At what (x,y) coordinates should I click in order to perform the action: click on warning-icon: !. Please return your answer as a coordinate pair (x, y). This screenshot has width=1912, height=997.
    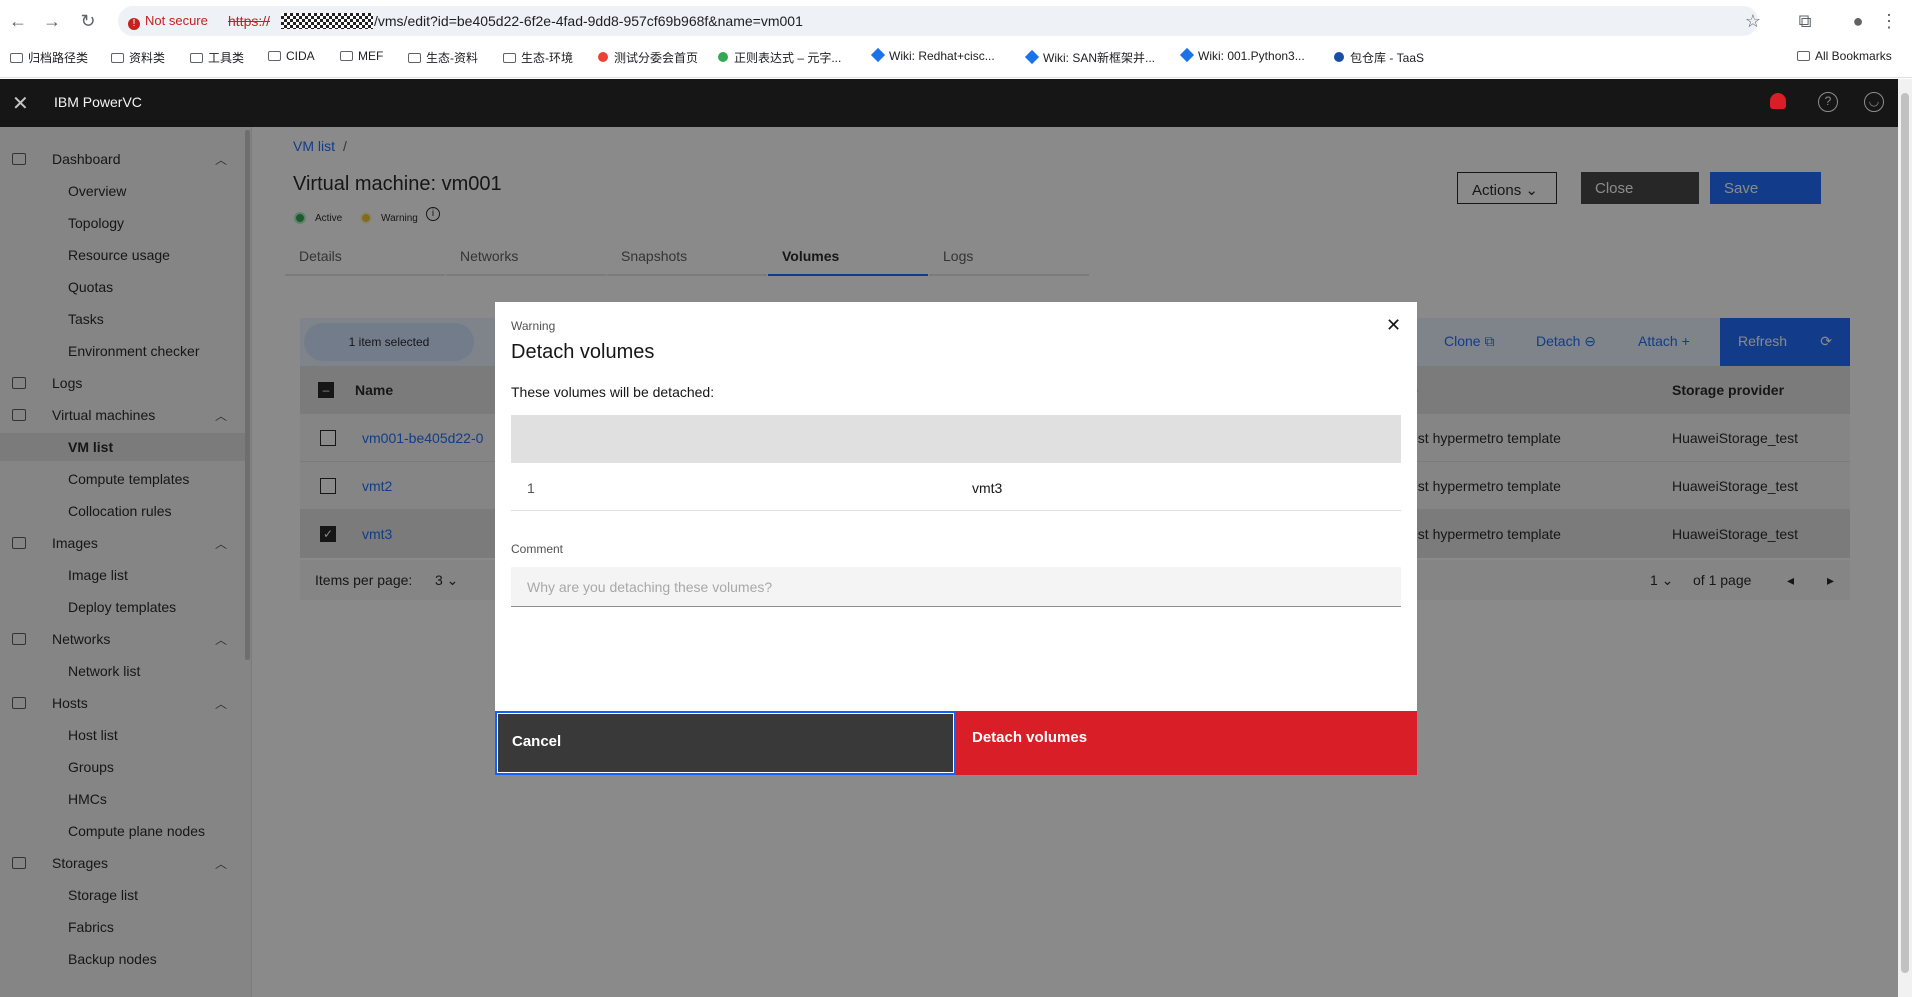
    Looking at the image, I should click on (134, 24).